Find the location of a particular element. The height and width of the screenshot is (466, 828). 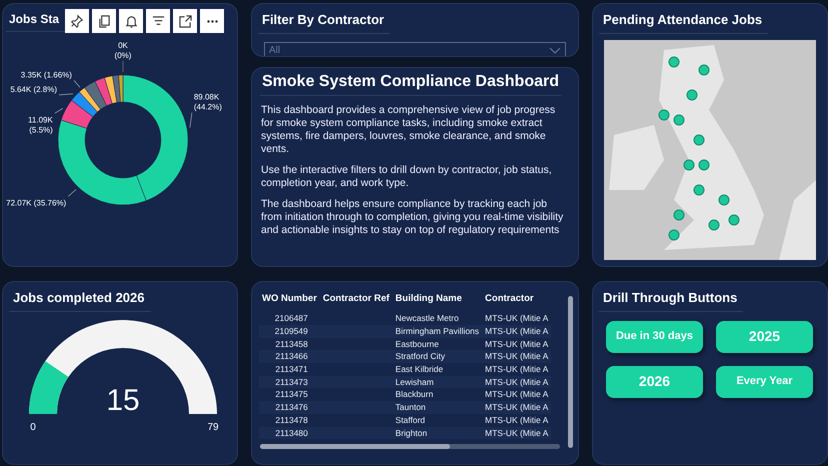

contractor-dropdown: All is located at coordinates (415, 49).